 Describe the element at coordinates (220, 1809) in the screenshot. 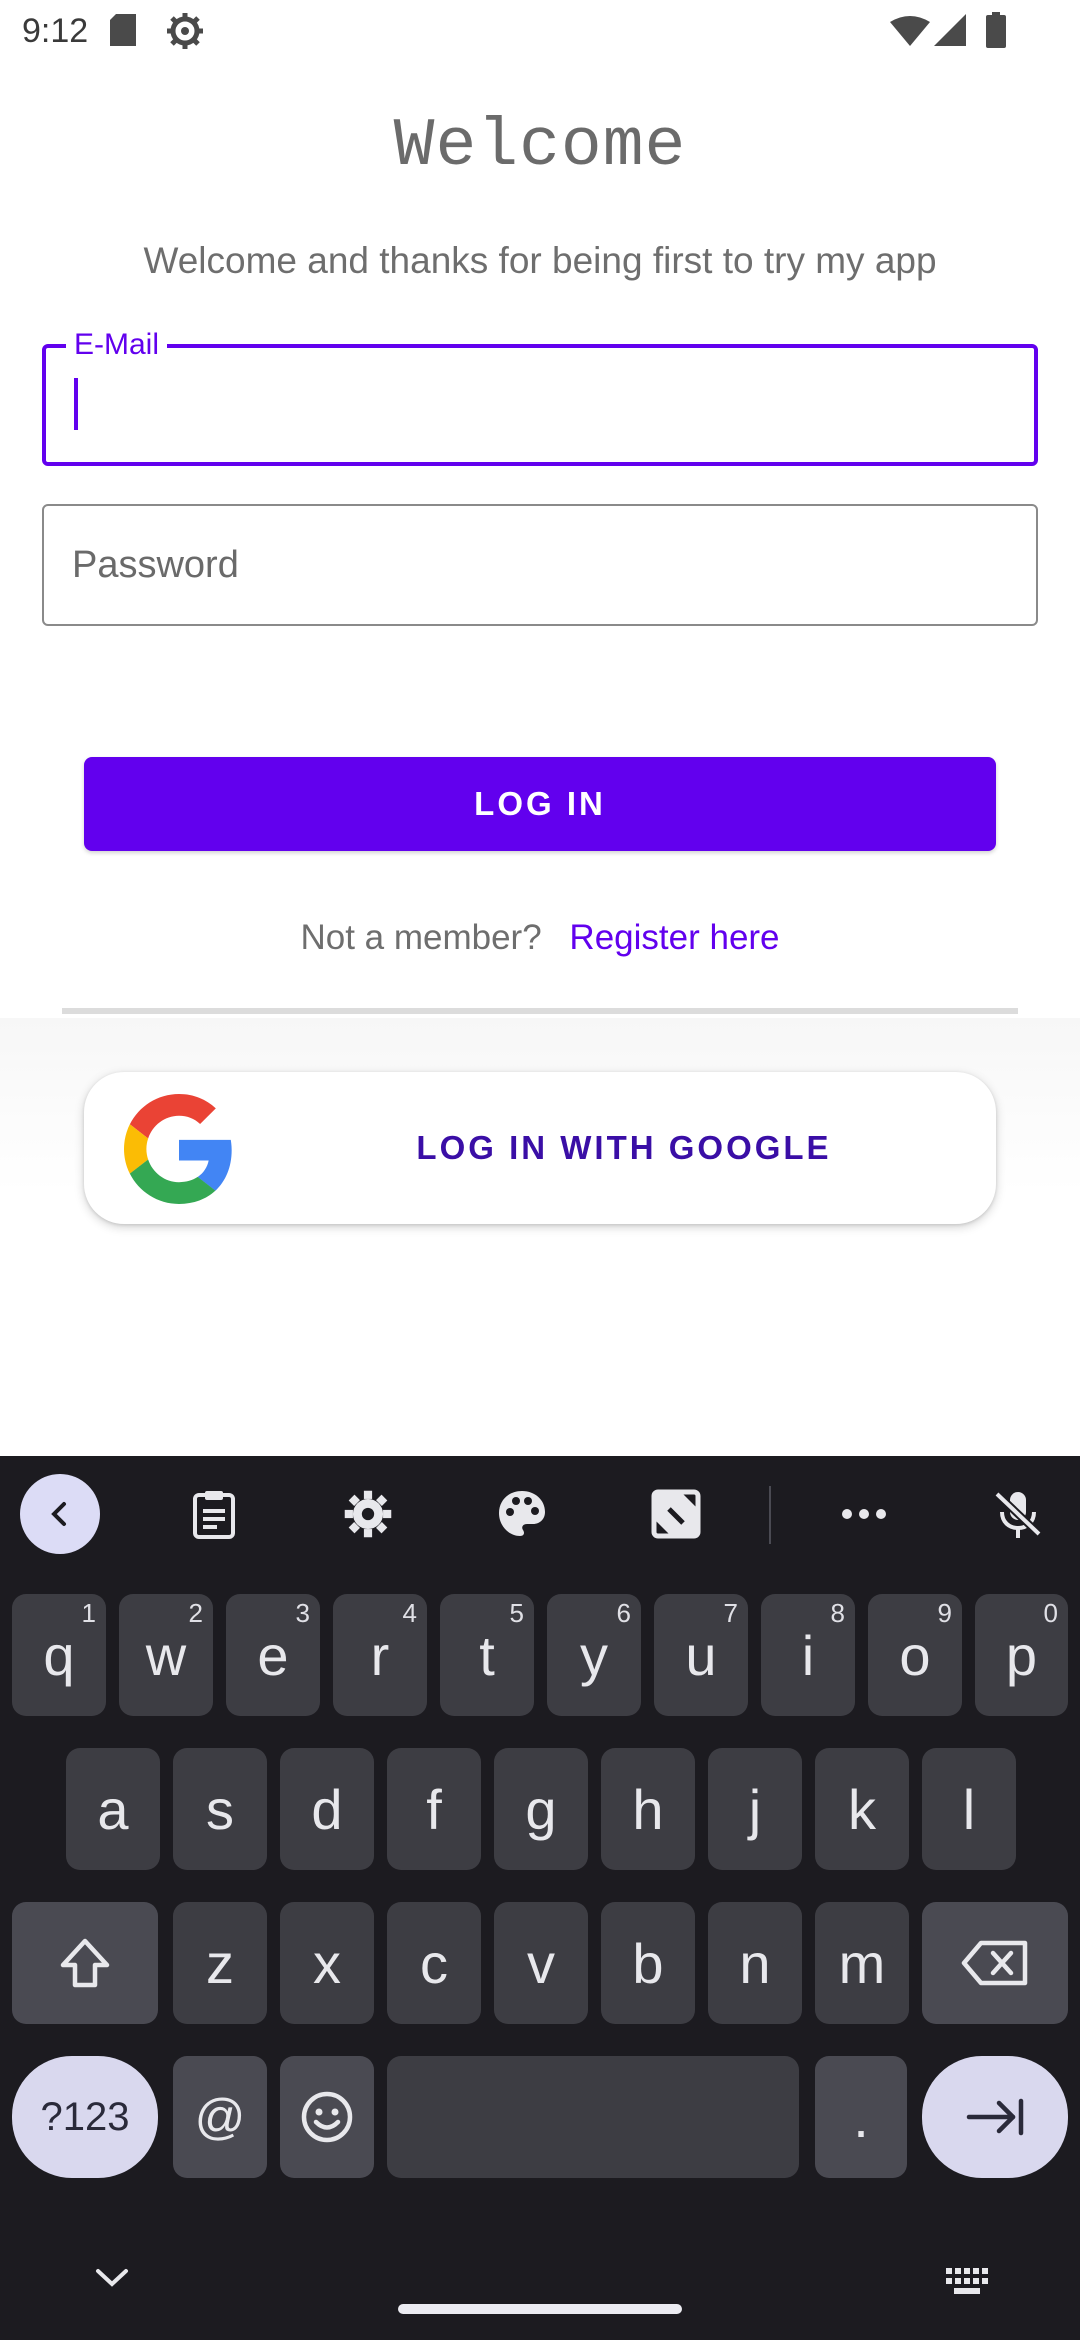

I see `key-s: s` at that location.